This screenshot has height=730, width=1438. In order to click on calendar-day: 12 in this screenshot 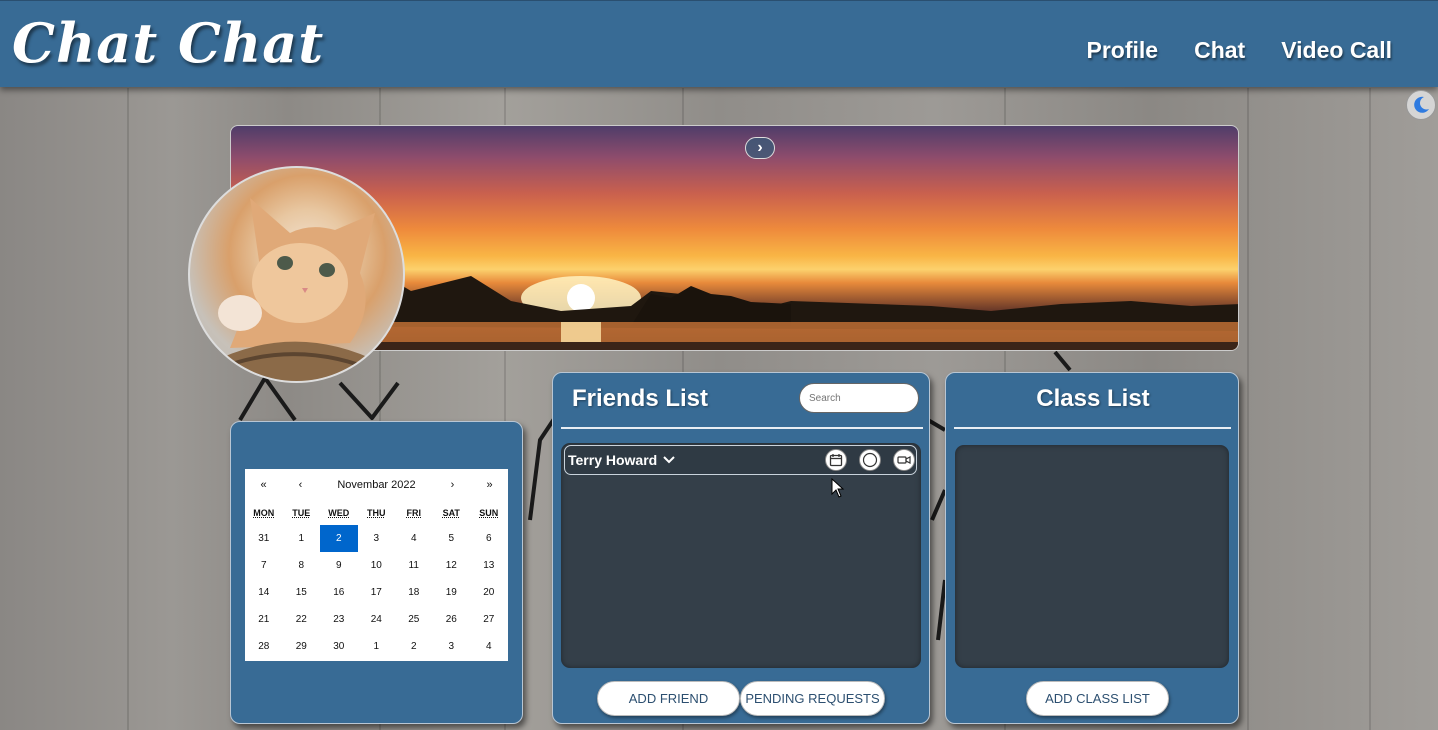, I will do `click(452, 565)`.